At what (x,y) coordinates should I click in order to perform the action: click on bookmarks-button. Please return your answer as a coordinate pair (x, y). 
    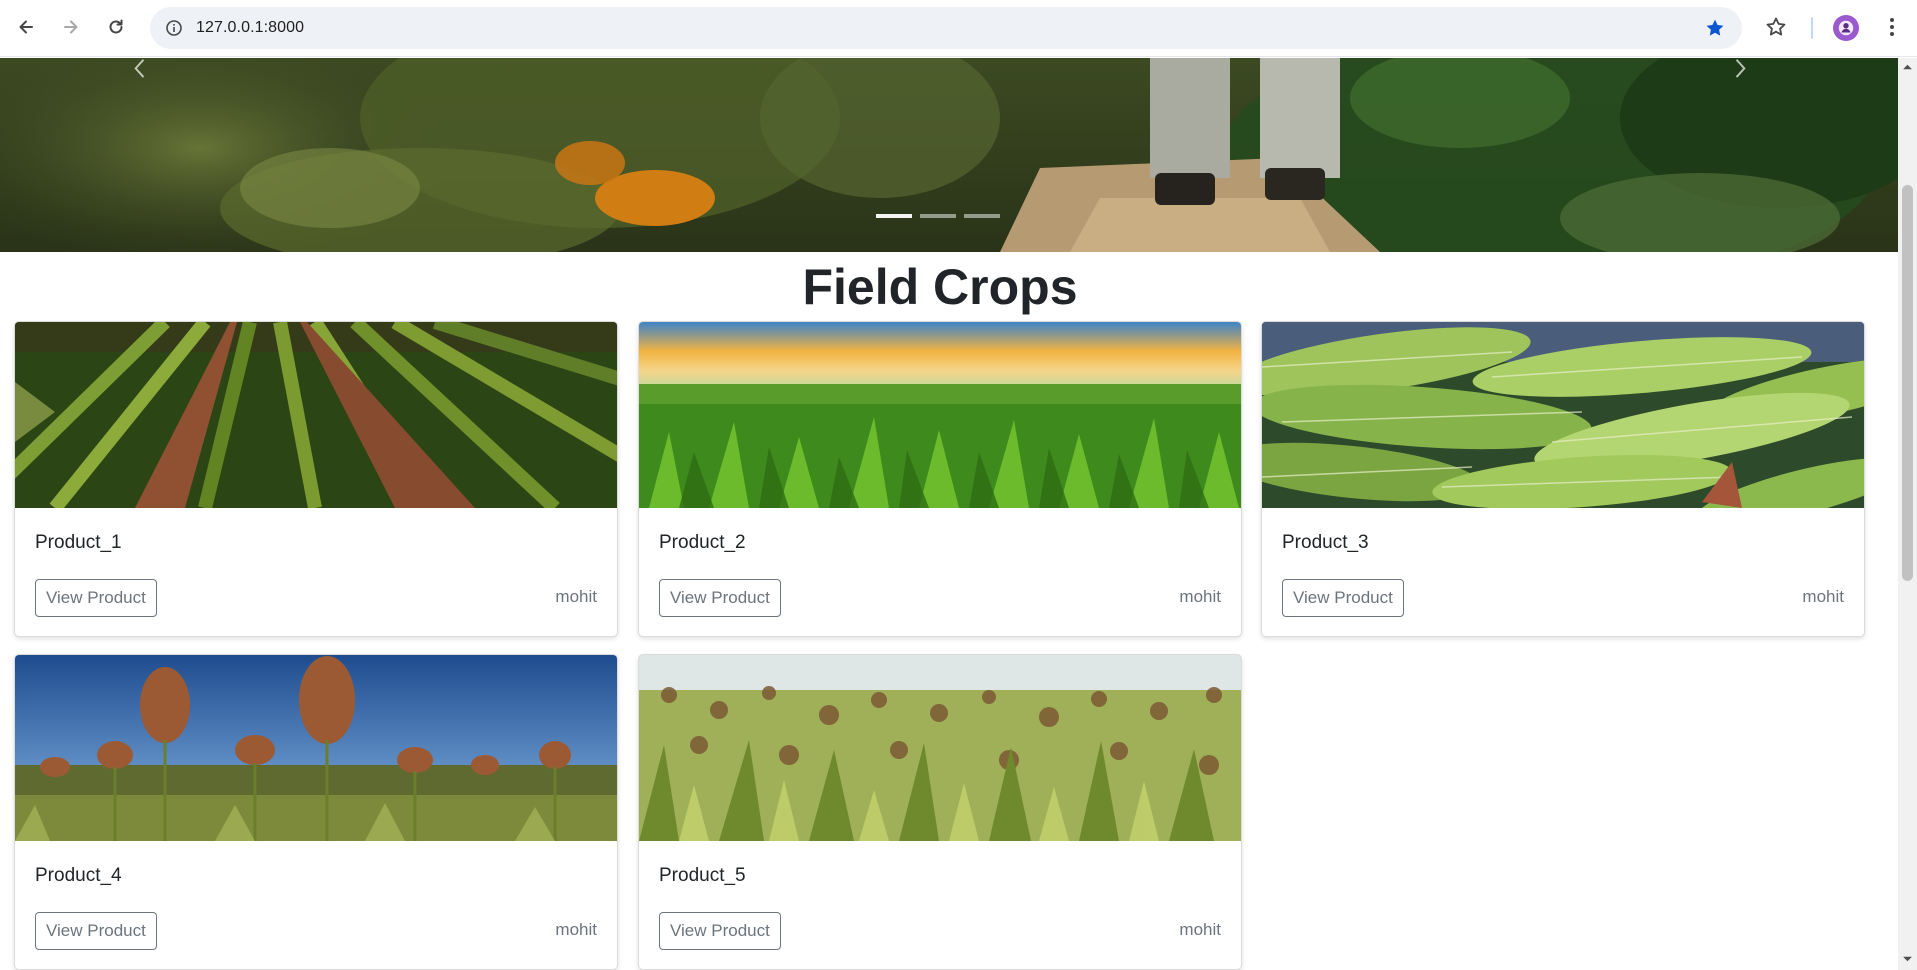
    Looking at the image, I should click on (1776, 27).